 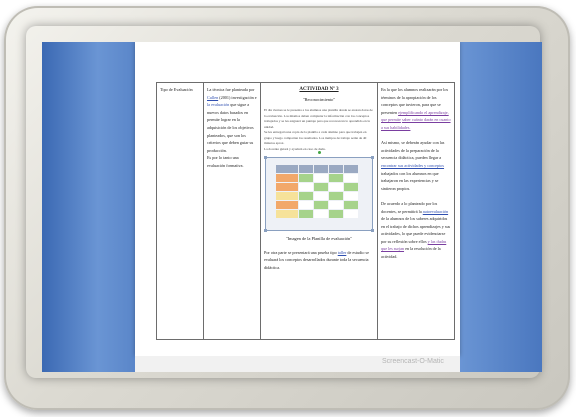 I want to click on image-caption: "Imagen de la Planilla de evaluación", so click(x=319, y=239).